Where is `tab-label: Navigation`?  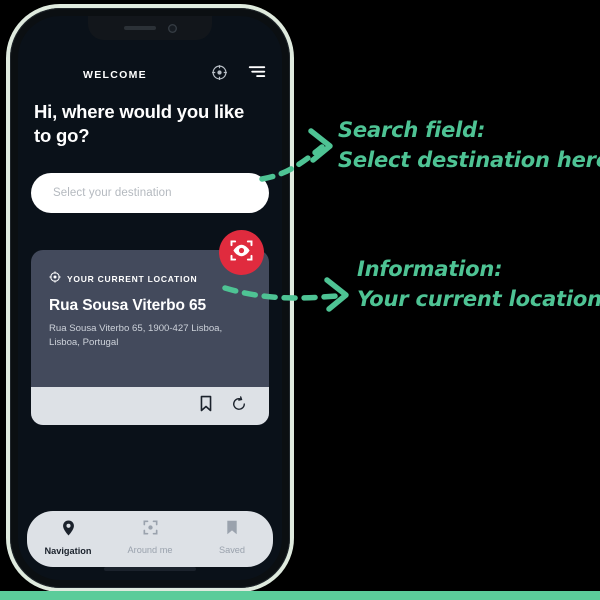 tab-label: Navigation is located at coordinates (68, 551).